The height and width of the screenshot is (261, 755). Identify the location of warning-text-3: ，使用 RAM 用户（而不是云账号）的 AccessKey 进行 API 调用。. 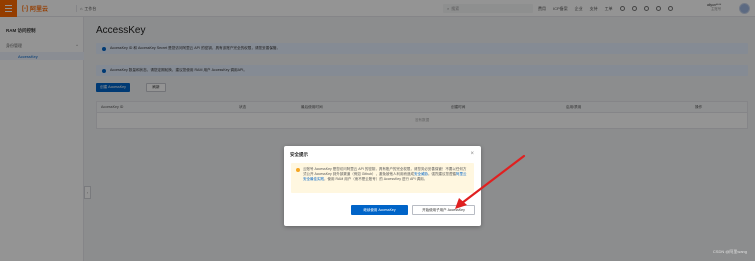
(376, 179).